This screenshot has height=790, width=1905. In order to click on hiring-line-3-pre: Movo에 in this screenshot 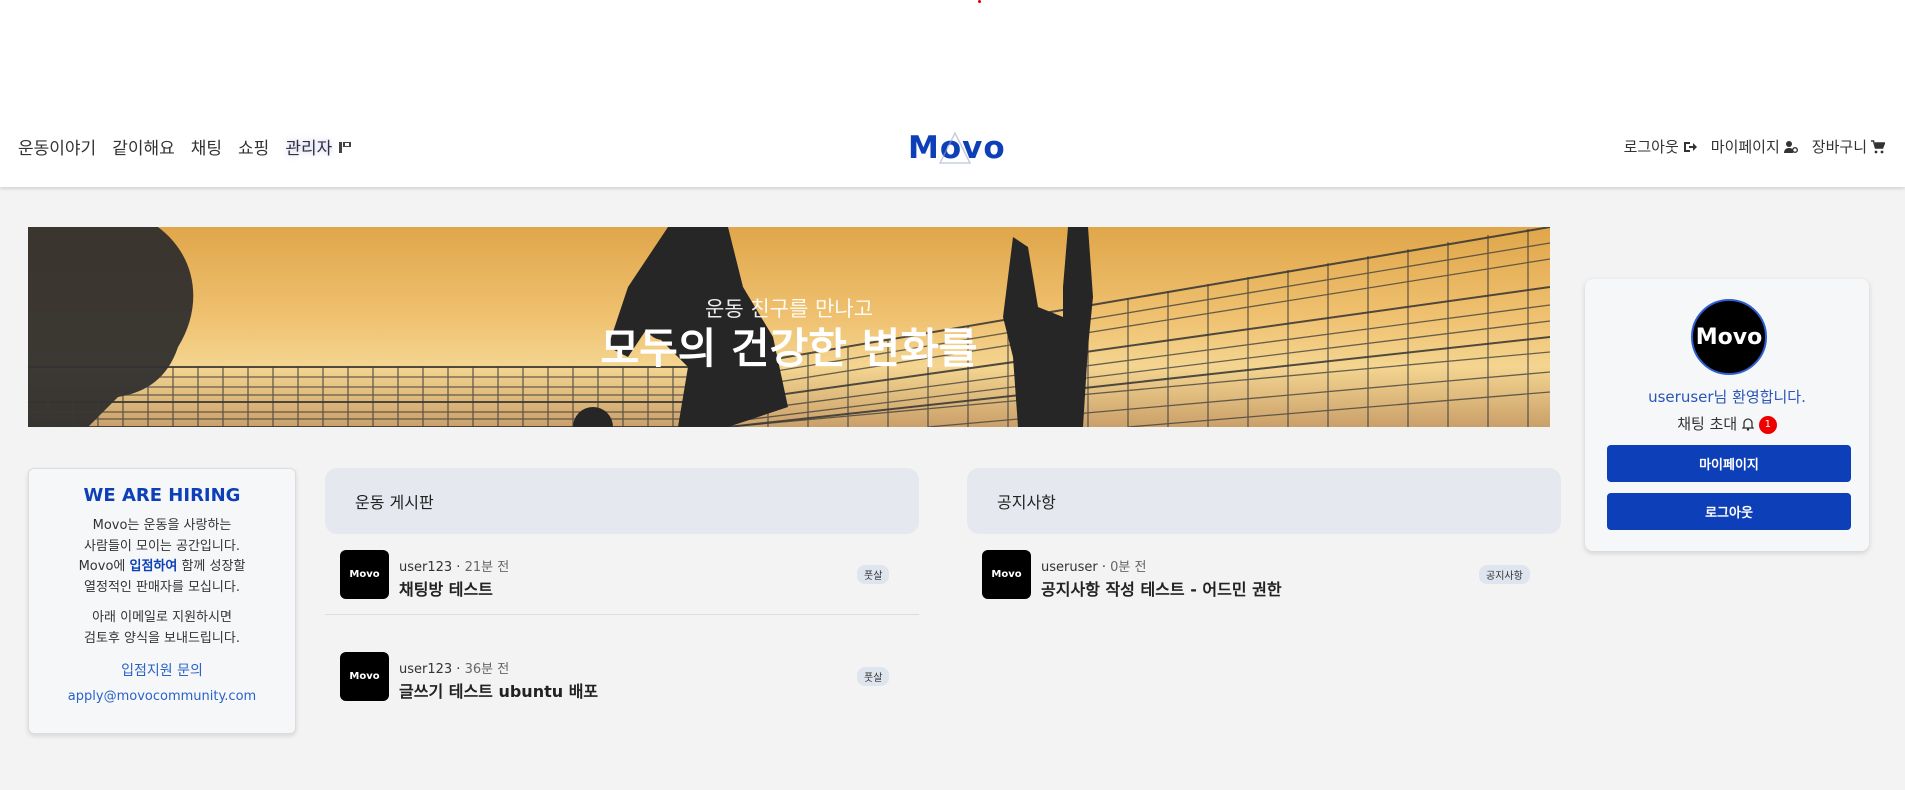, I will do `click(104, 566)`.